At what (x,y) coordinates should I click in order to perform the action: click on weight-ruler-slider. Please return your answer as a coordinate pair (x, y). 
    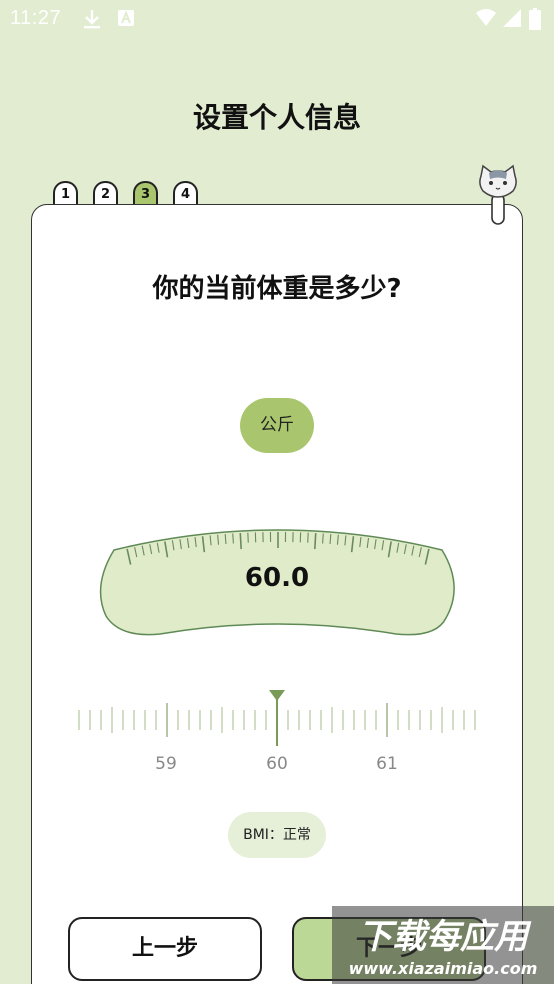
    Looking at the image, I should click on (277, 717).